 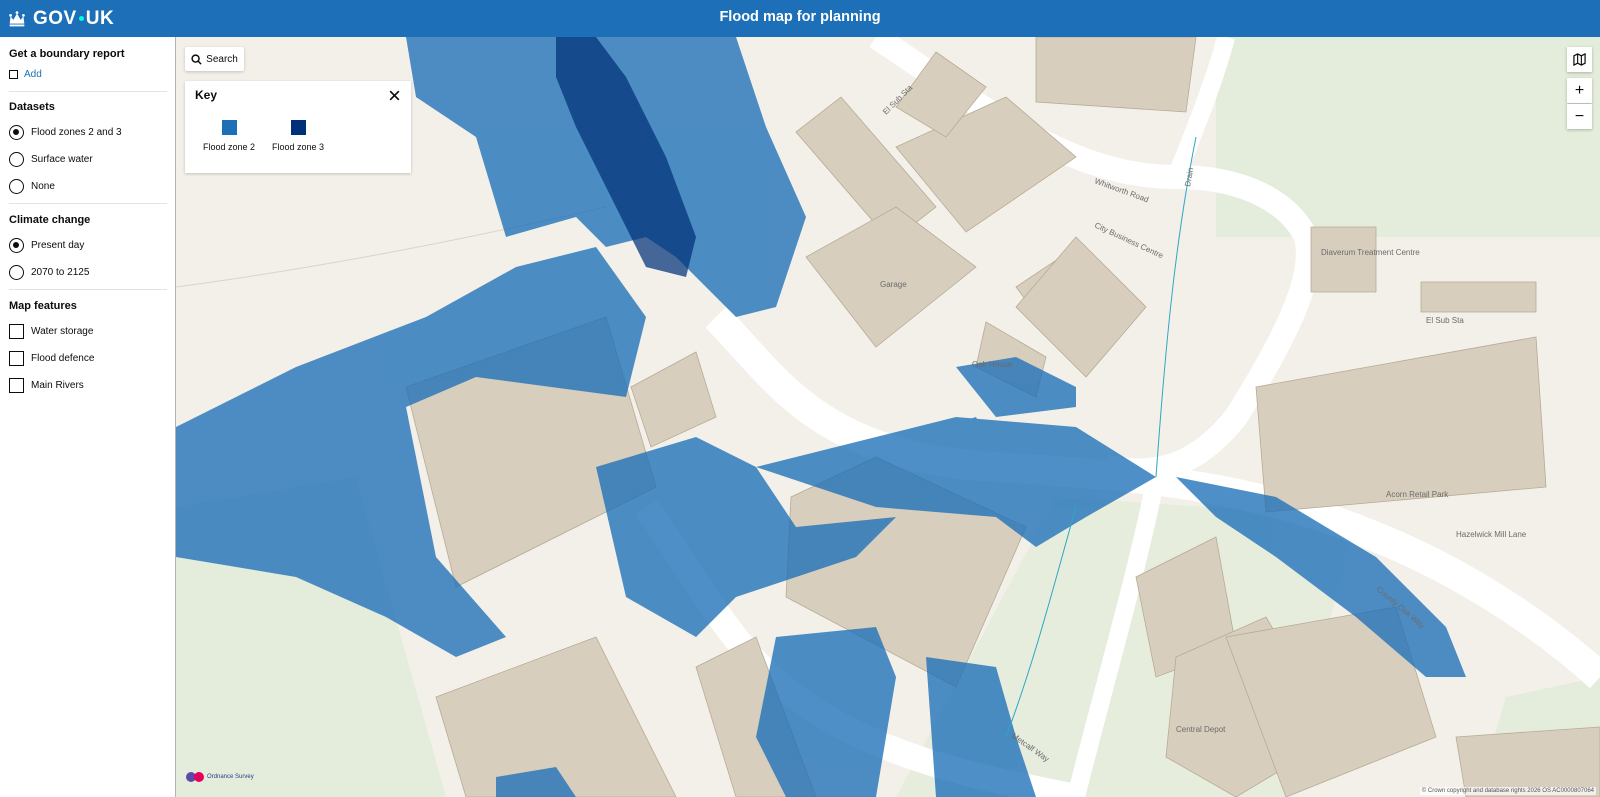 I want to click on add-boundary-link: Add, so click(x=25, y=74).